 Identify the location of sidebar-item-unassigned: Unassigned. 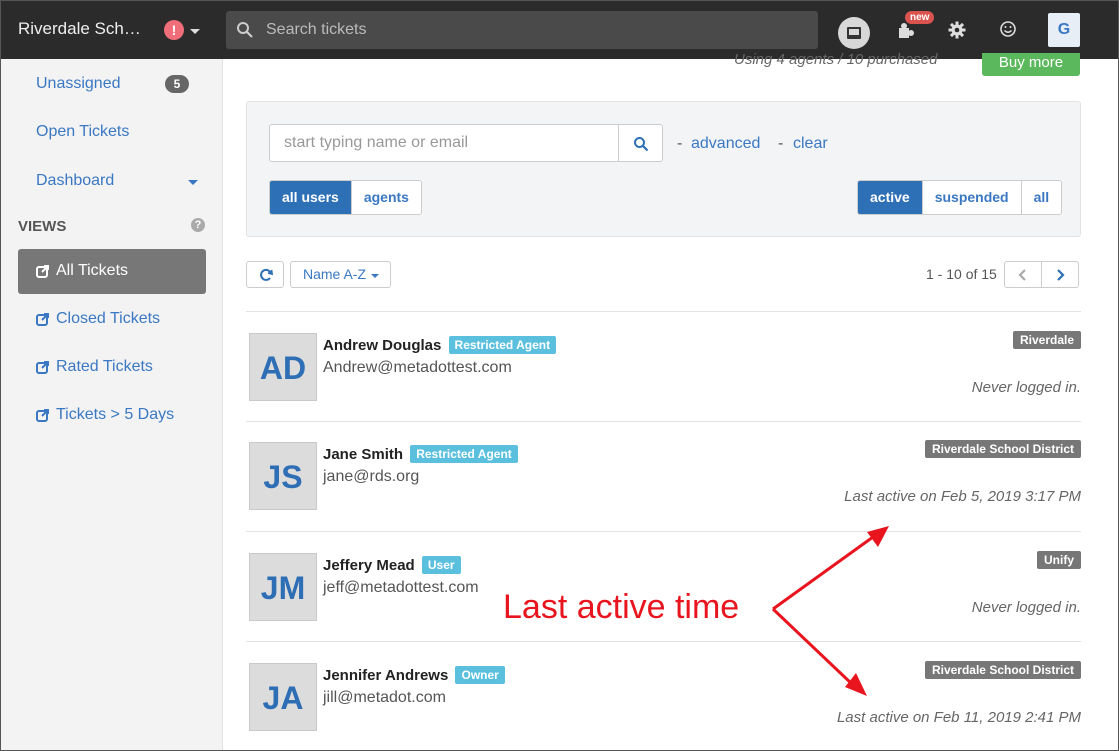
(78, 84).